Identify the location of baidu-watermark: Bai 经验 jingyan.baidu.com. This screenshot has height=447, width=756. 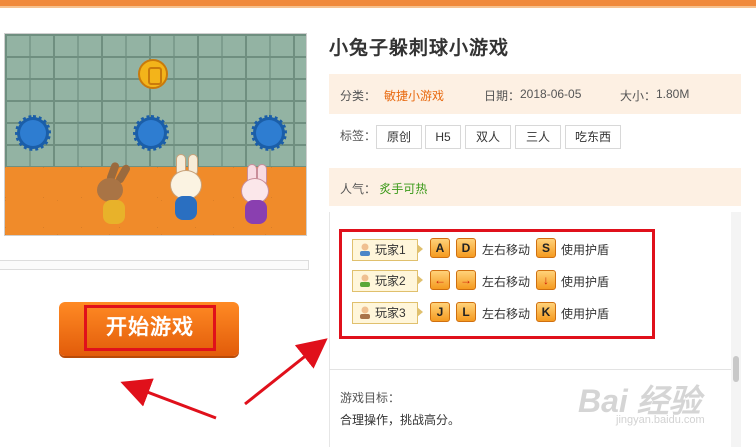
(659, 406).